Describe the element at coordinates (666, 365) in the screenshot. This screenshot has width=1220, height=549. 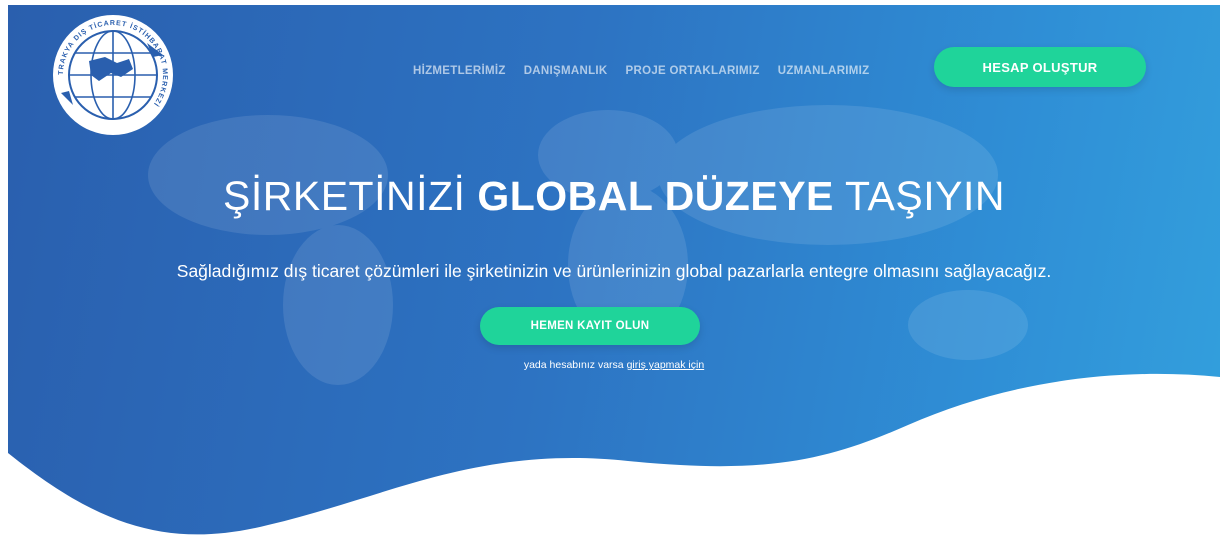
I see `login-link: giriş yapmak için` at that location.